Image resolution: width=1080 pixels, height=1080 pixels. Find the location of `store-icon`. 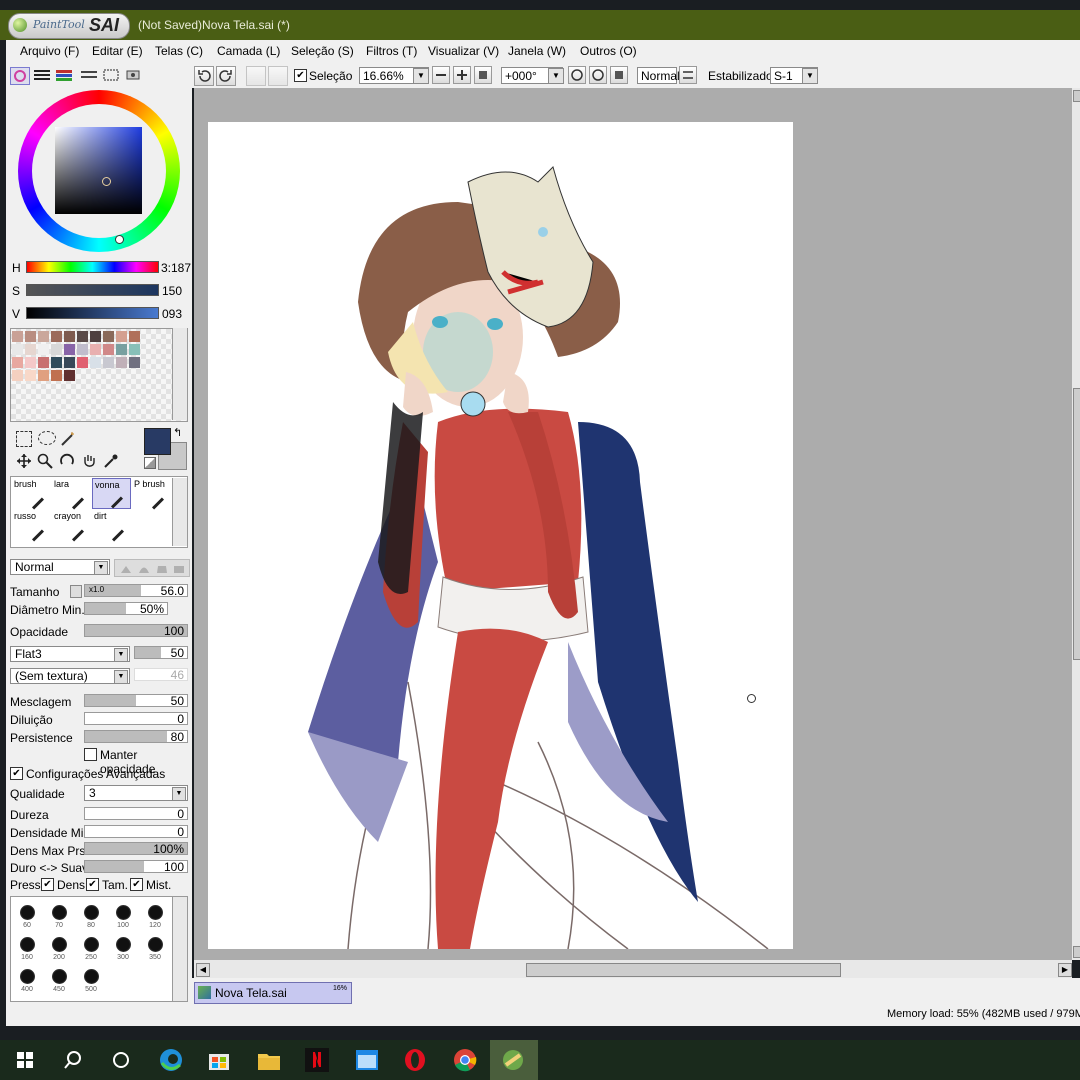

store-icon is located at coordinates (219, 1060).